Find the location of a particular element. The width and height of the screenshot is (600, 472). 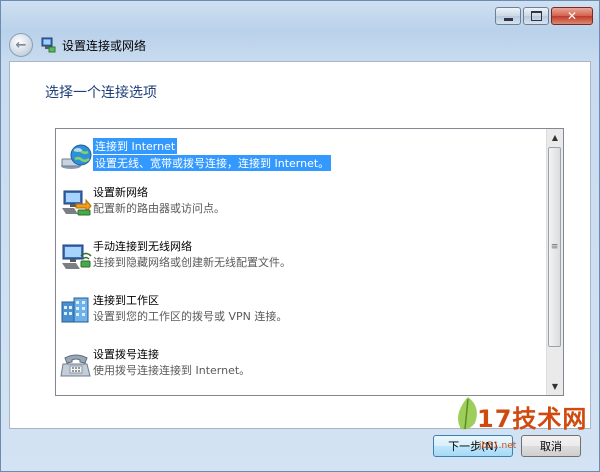

next-button: 下一步(N) is located at coordinates (473, 446).